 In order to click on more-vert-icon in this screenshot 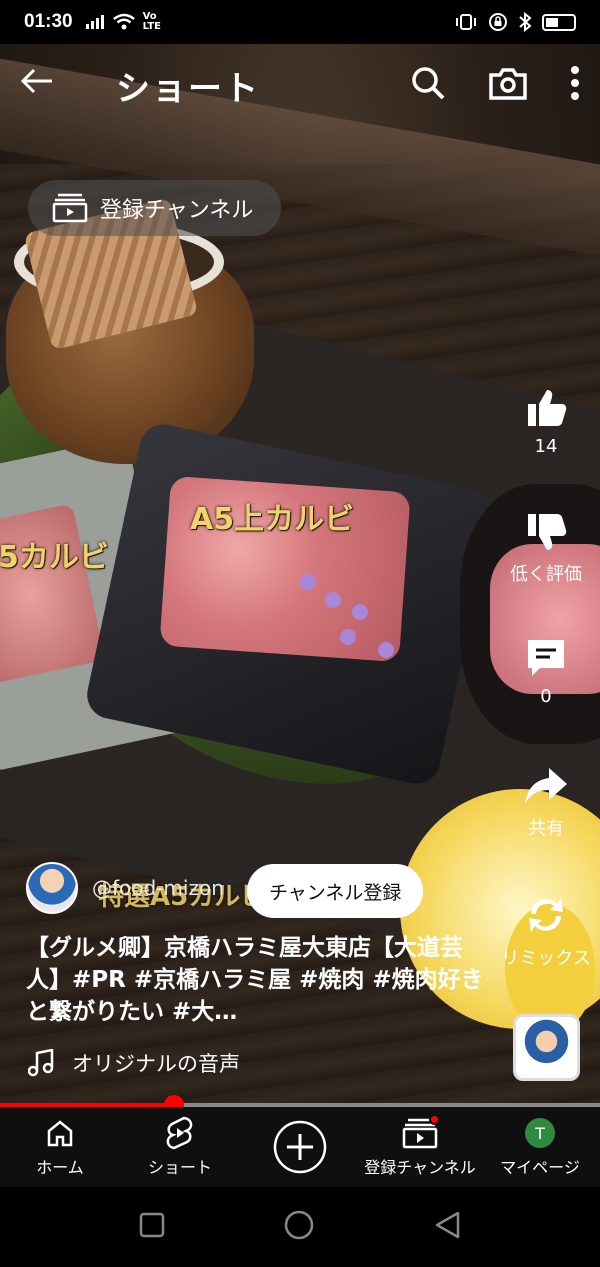, I will do `click(575, 83)`.